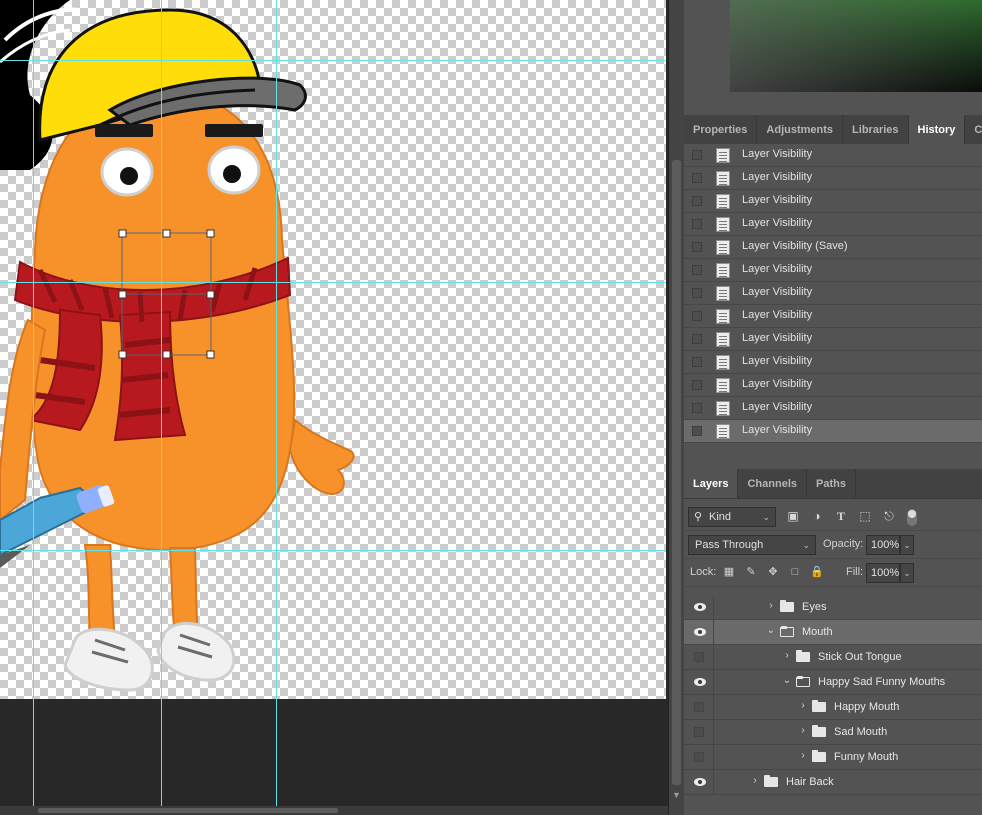  I want to click on layer-name: Eyes, so click(814, 607).